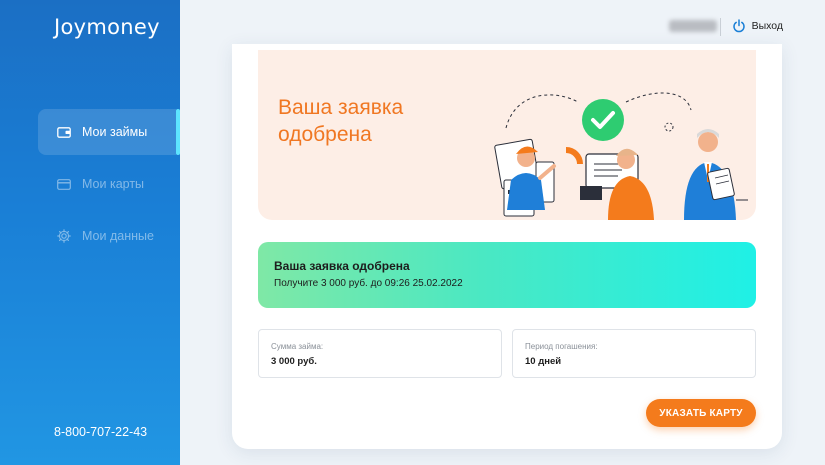 Image resolution: width=825 pixels, height=465 pixels. I want to click on topbar-divider, so click(720, 27).